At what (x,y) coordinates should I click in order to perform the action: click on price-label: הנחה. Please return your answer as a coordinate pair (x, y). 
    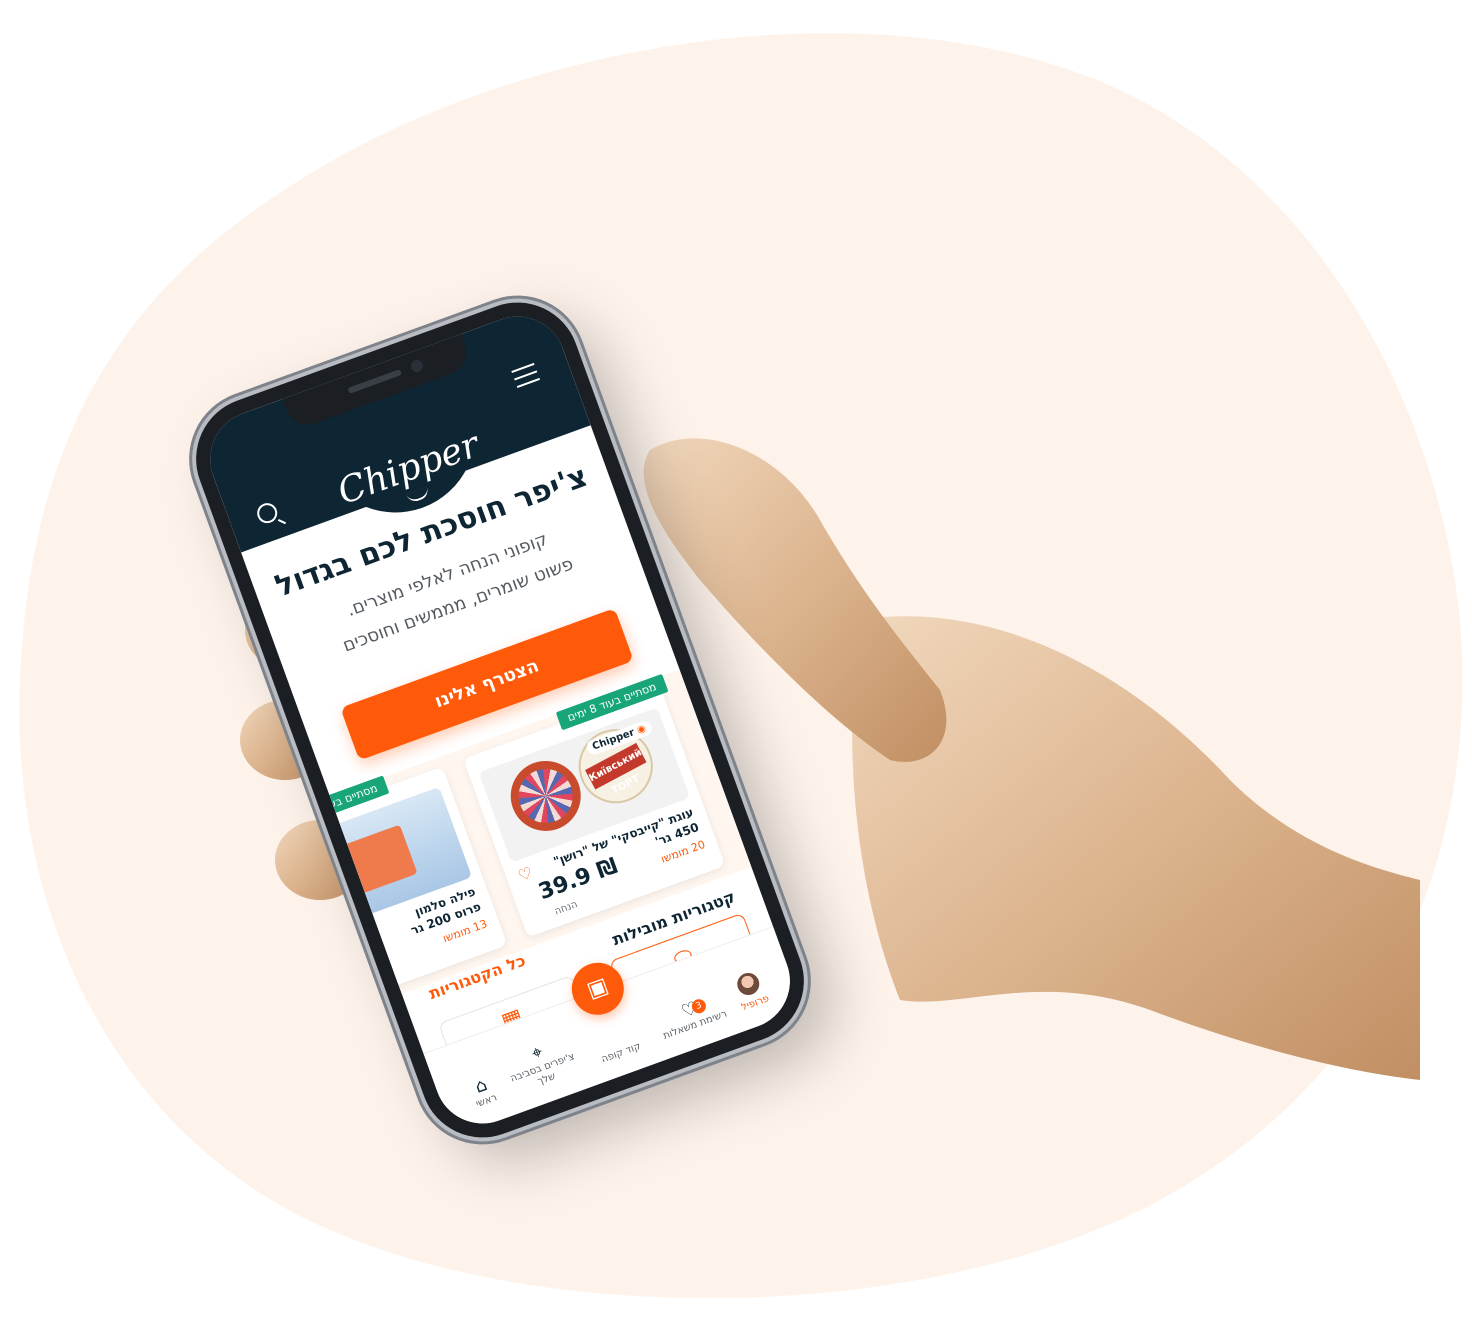
    Looking at the image, I should click on (566, 908).